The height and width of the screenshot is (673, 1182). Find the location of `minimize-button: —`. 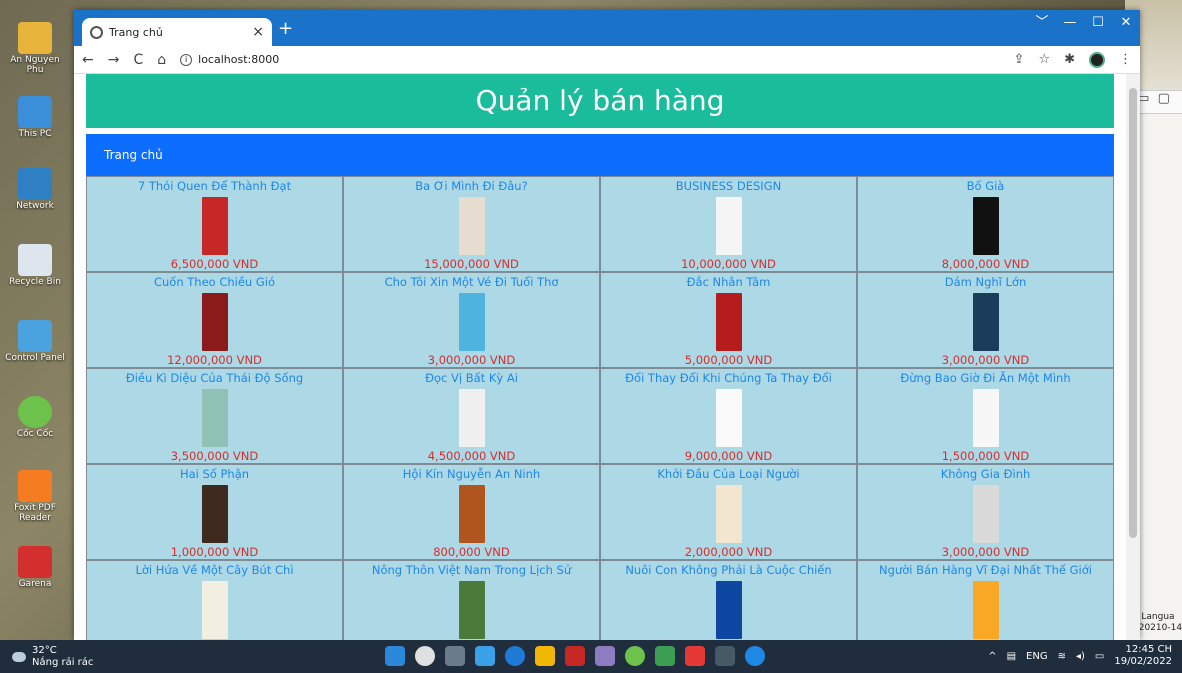

minimize-button: — is located at coordinates (1070, 24).